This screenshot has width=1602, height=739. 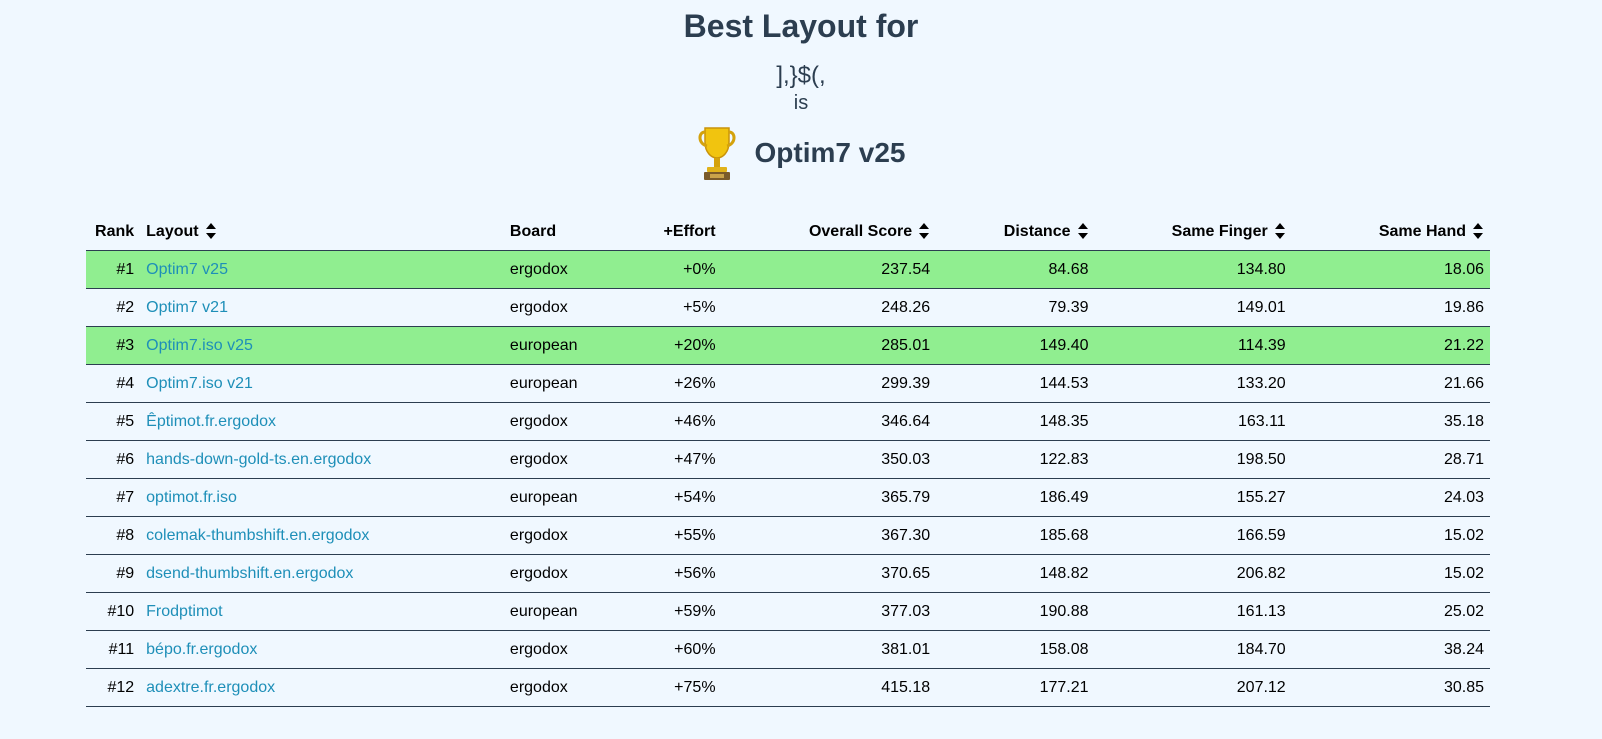 I want to click on same-finger-cell: 198.50, so click(x=1193, y=459).